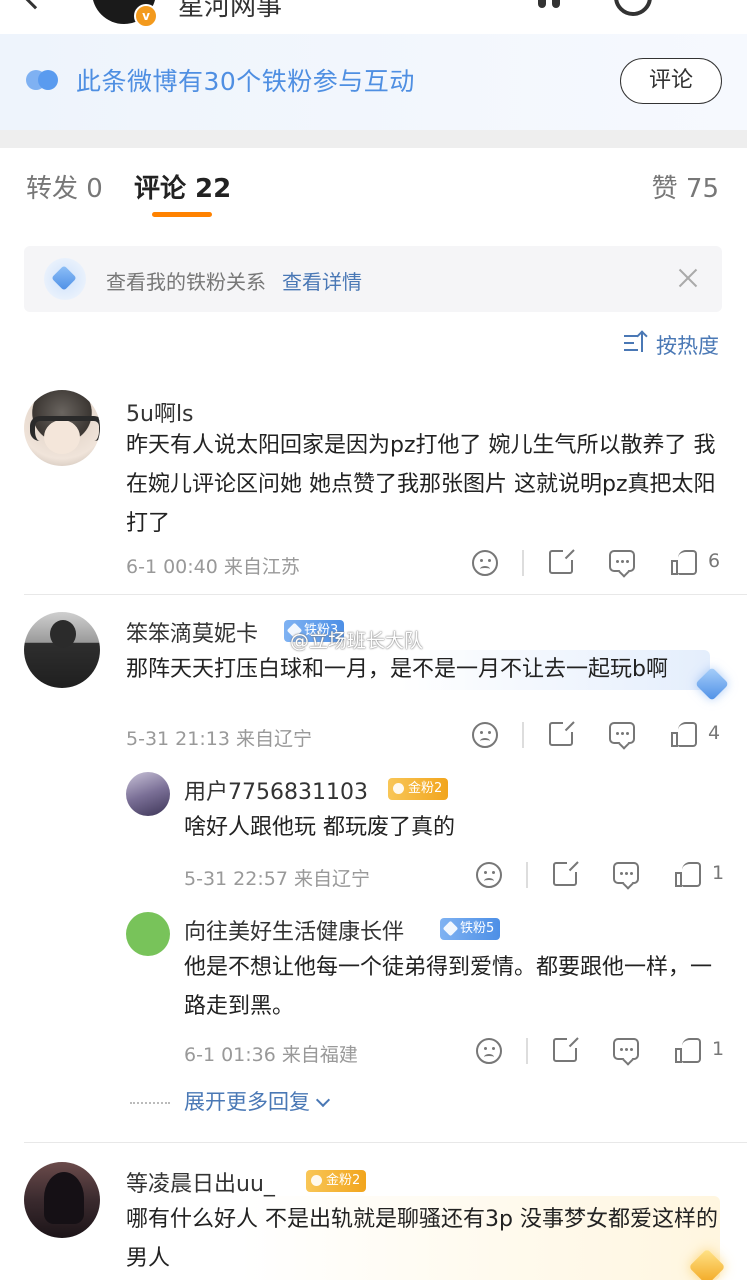 Image resolution: width=747 pixels, height=1280 pixels. Describe the element at coordinates (685, 186) in the screenshot. I see `tab-like: 赞 75` at that location.